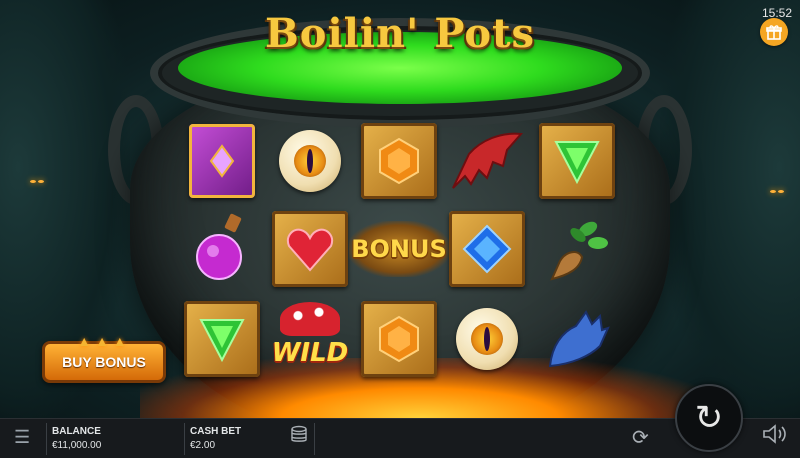  What do you see at coordinates (222, 249) in the screenshot?
I see `symbol-pink-potion` at bounding box center [222, 249].